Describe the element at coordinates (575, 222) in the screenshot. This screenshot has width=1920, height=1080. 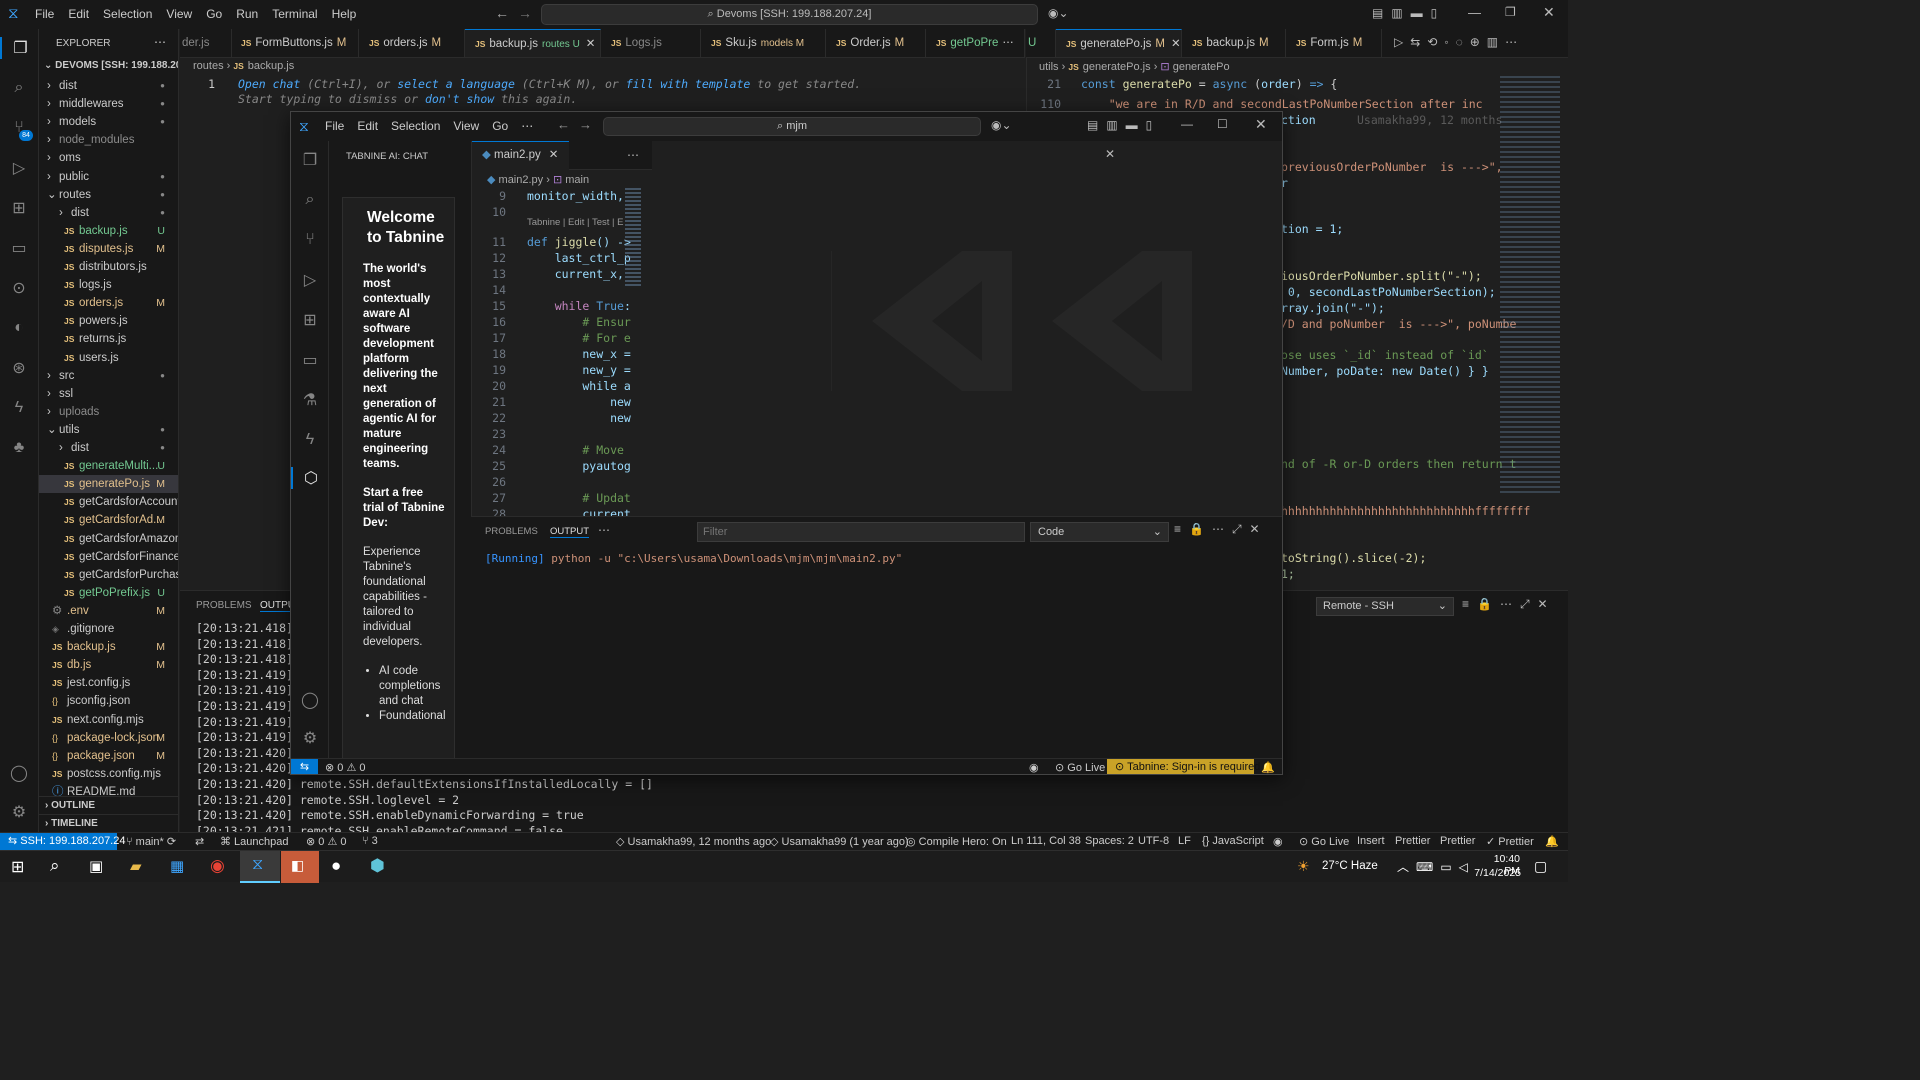
I see `codelens: Tabnine | Edit | Test | E` at that location.